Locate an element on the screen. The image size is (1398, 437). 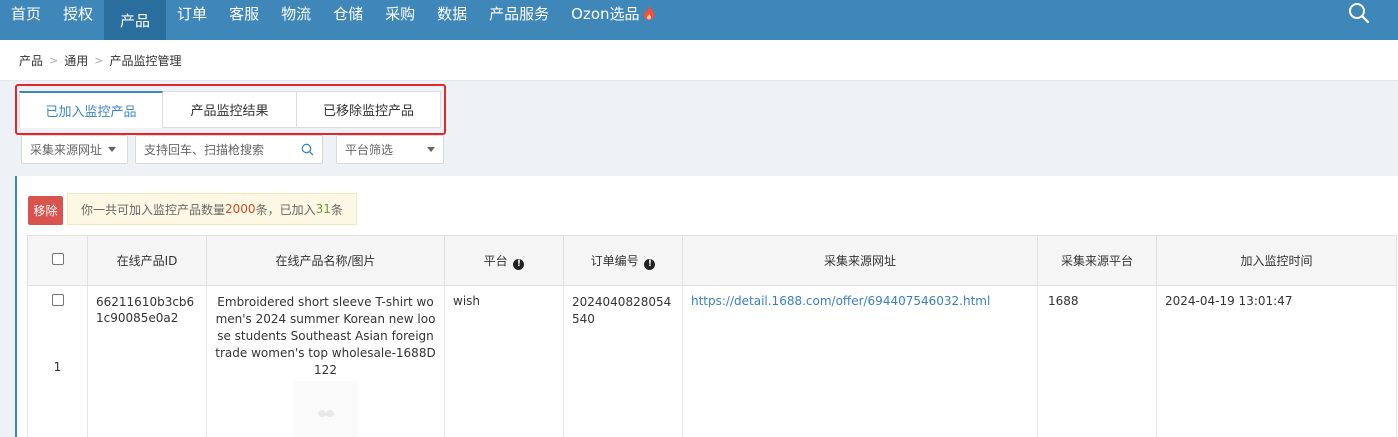
nav-label: 物流 is located at coordinates (296, 13).